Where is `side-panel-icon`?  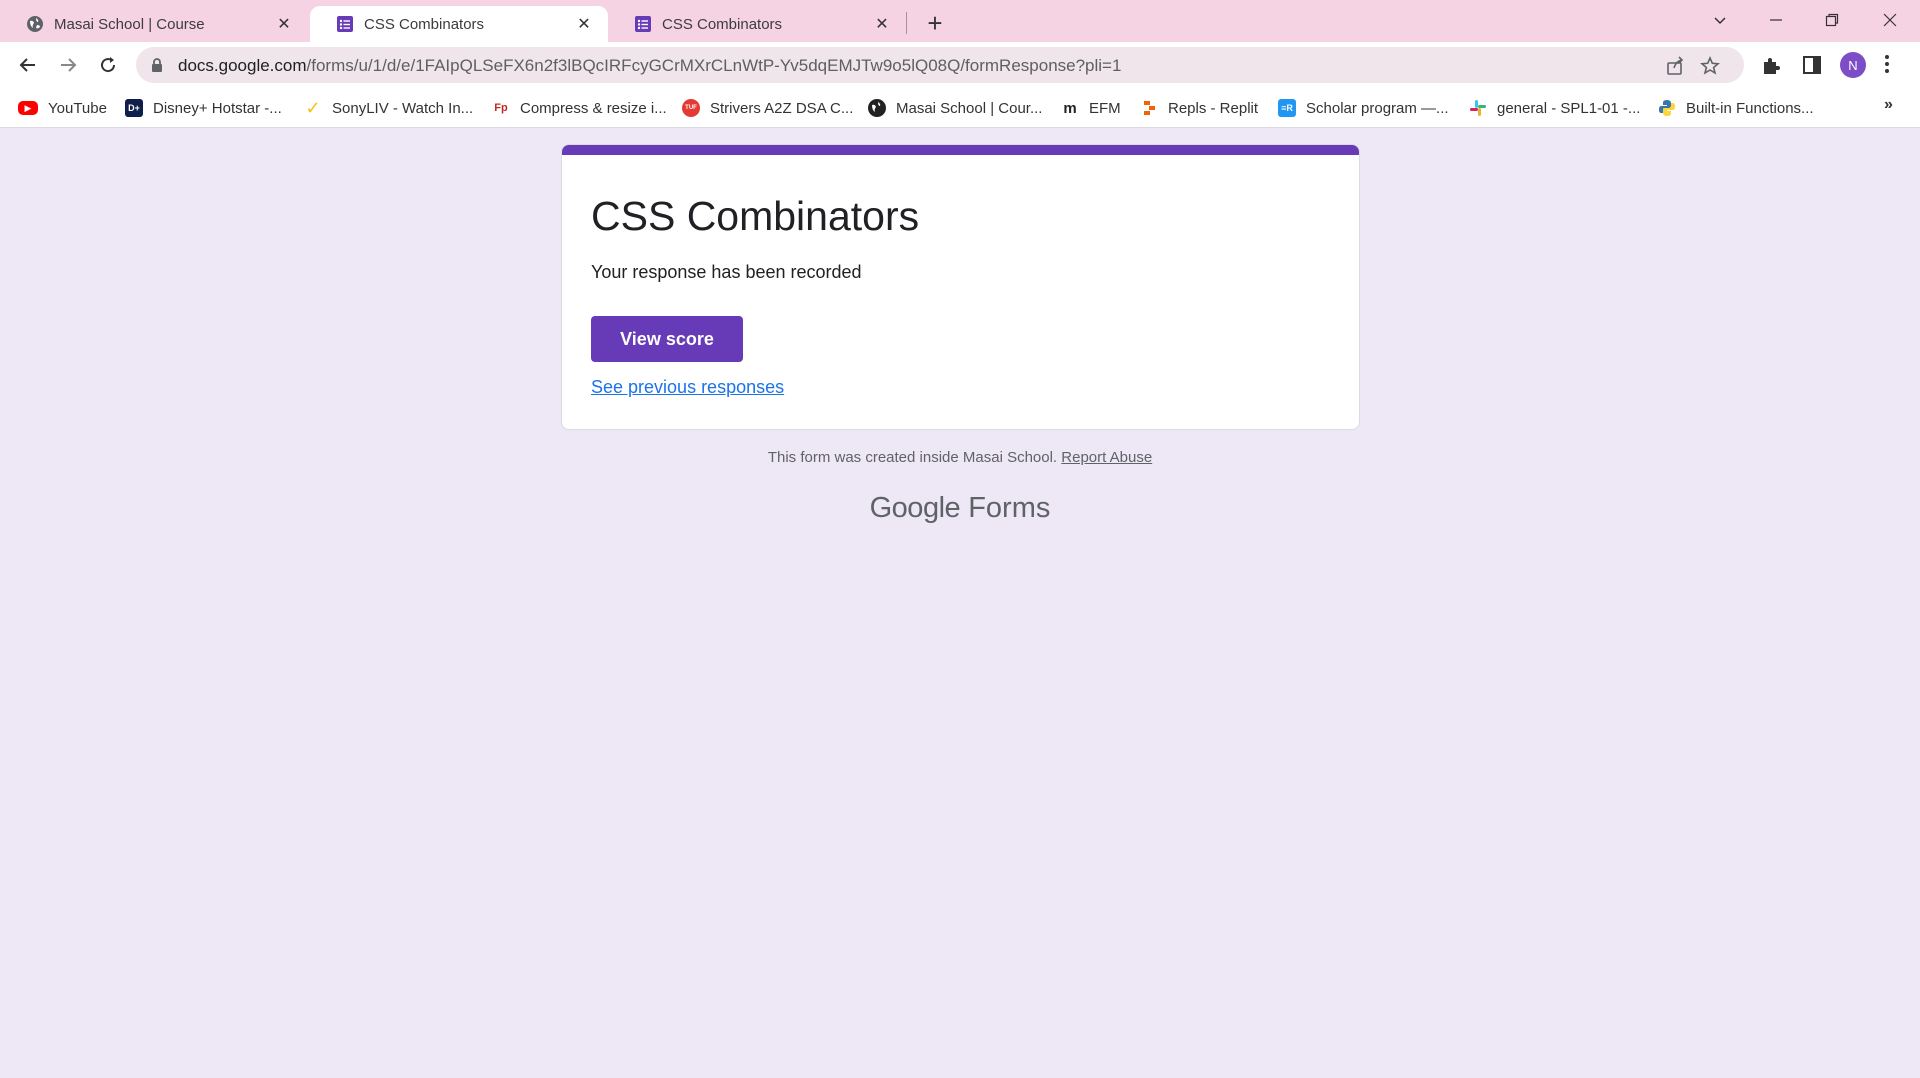 side-panel-icon is located at coordinates (1812, 65).